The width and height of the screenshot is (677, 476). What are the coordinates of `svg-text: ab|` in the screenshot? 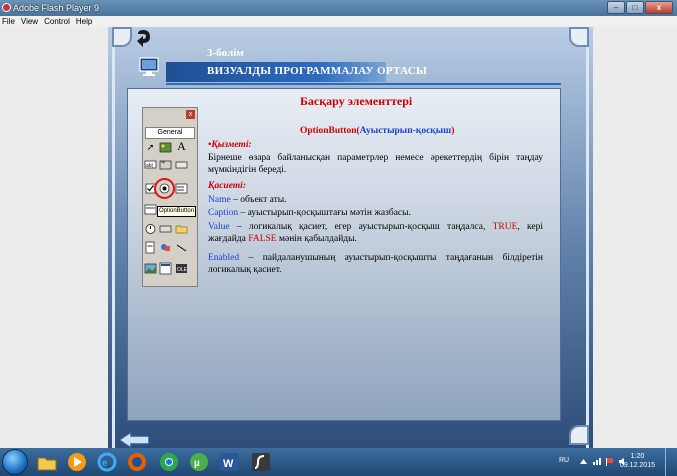 It's located at (149, 166).